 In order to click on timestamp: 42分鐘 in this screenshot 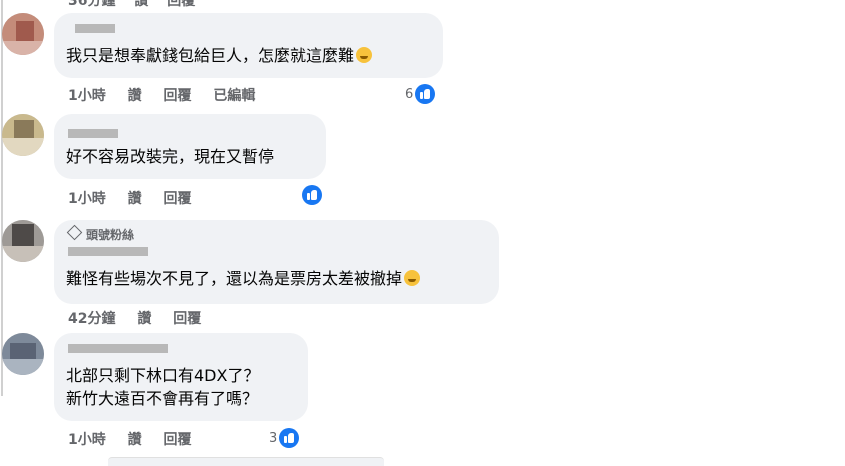, I will do `click(91, 319)`.